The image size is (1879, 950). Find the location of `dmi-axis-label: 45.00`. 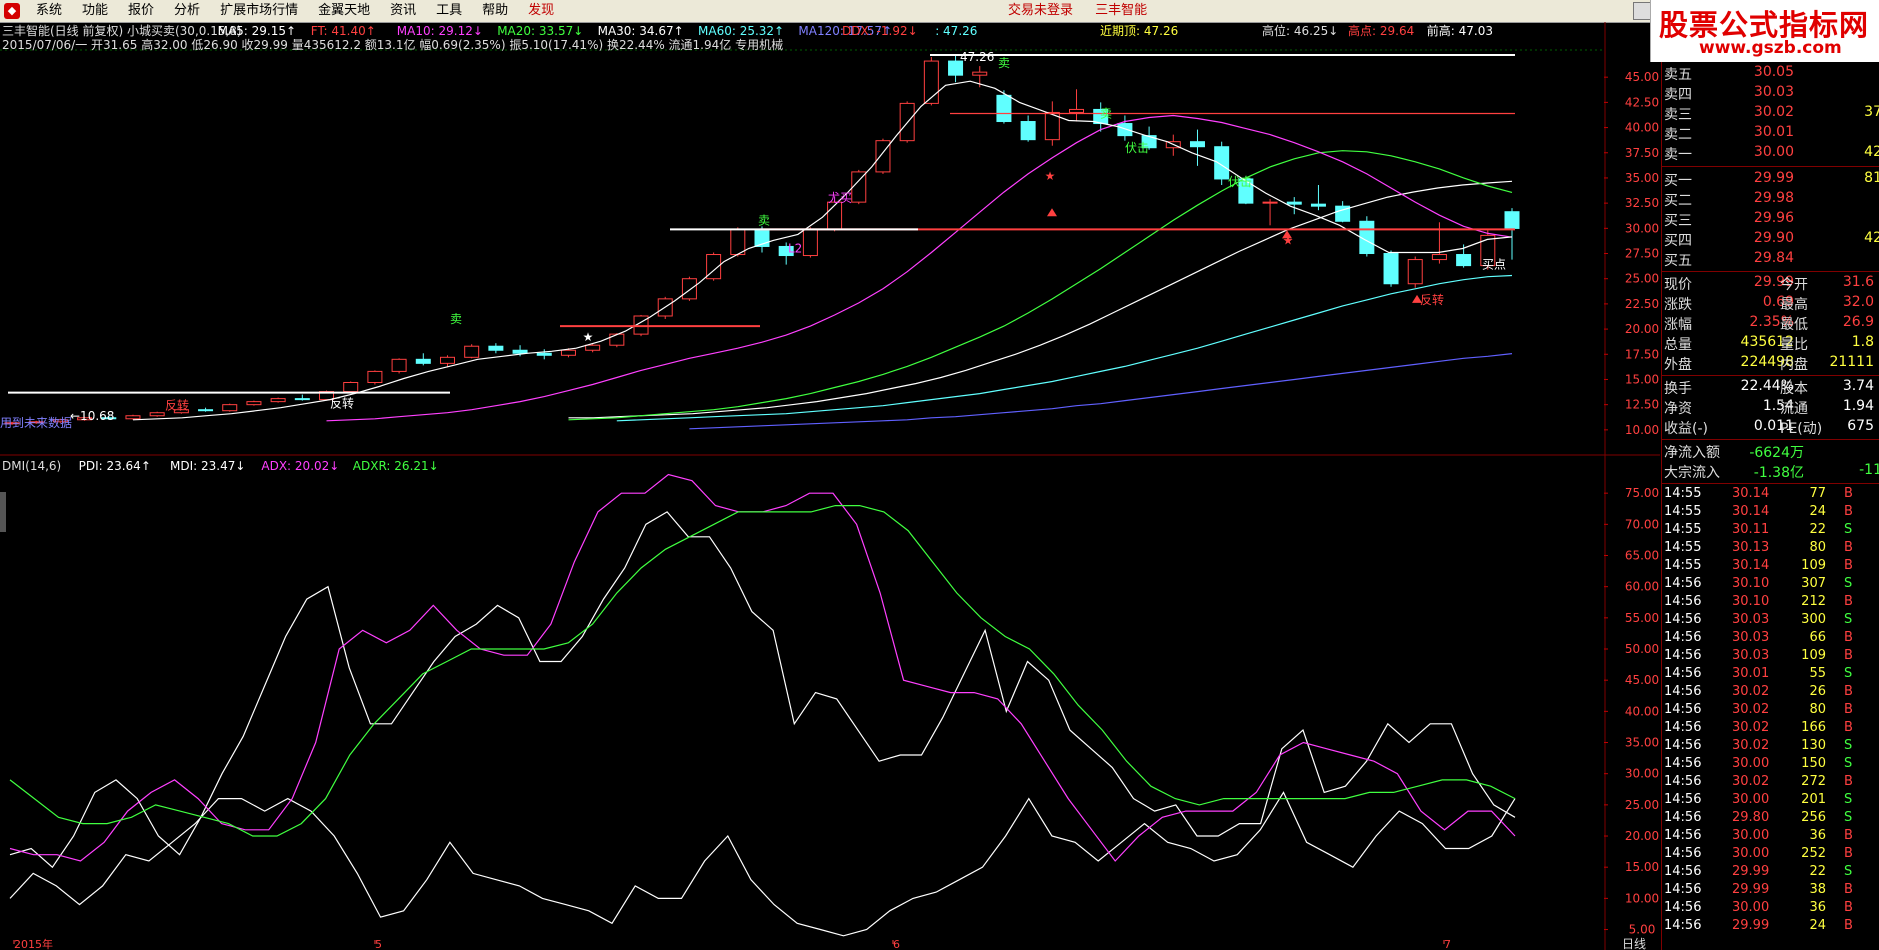

dmi-axis-label: 45.00 is located at coordinates (1642, 680).